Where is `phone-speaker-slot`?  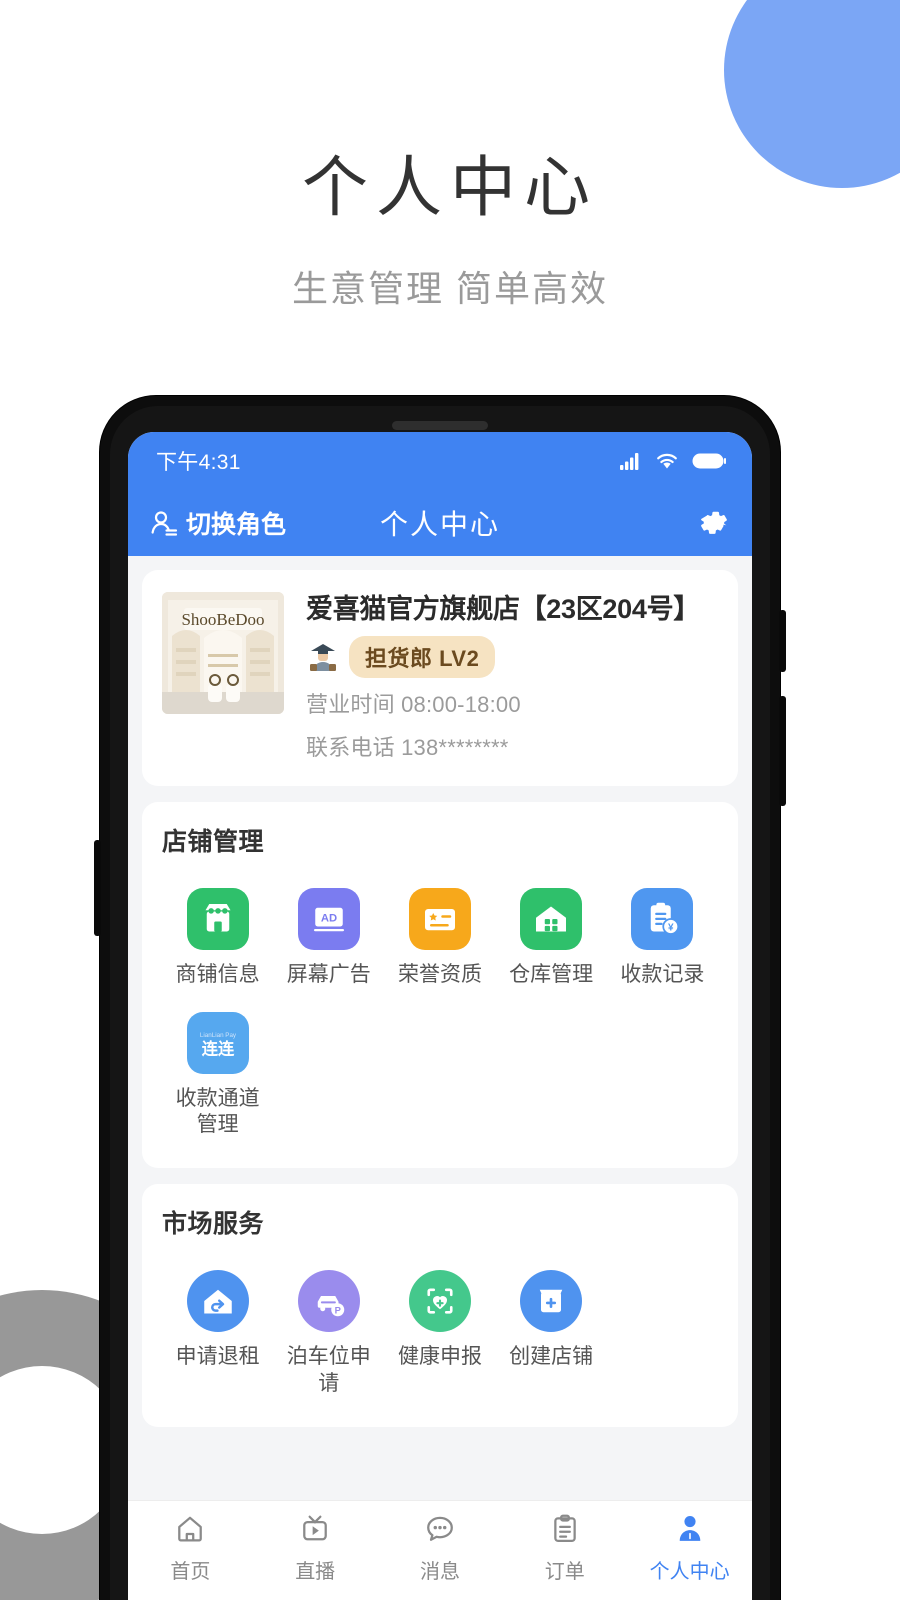
phone-speaker-slot is located at coordinates (440, 425).